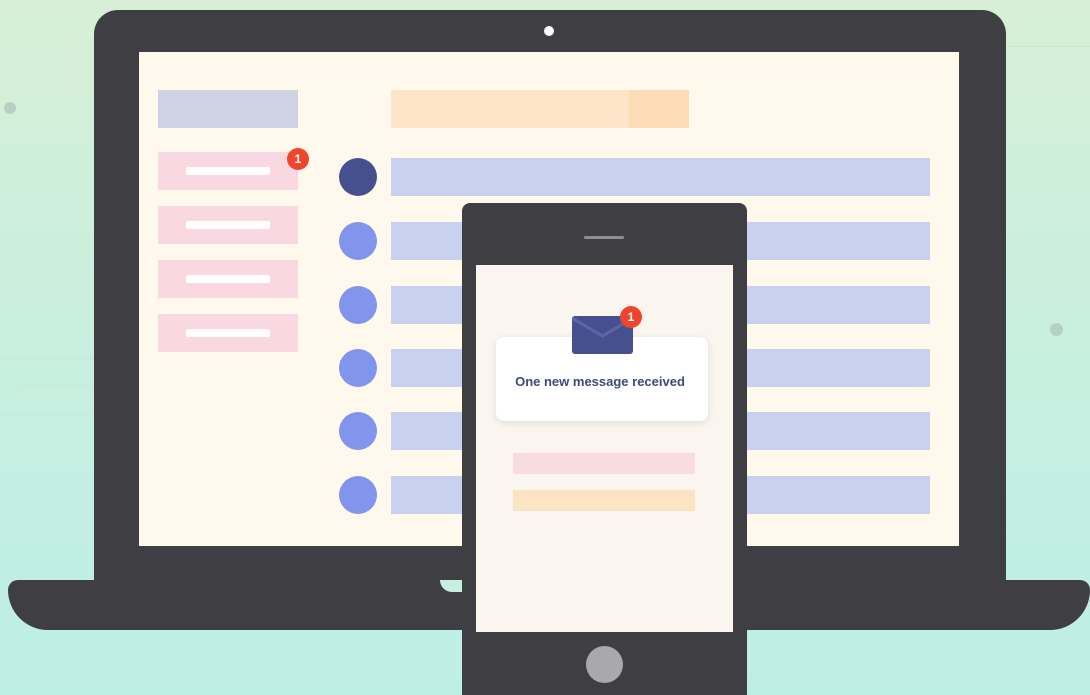 This screenshot has width=1090, height=695. Describe the element at coordinates (600, 381) in the screenshot. I see `notification-text: One new message received` at that location.